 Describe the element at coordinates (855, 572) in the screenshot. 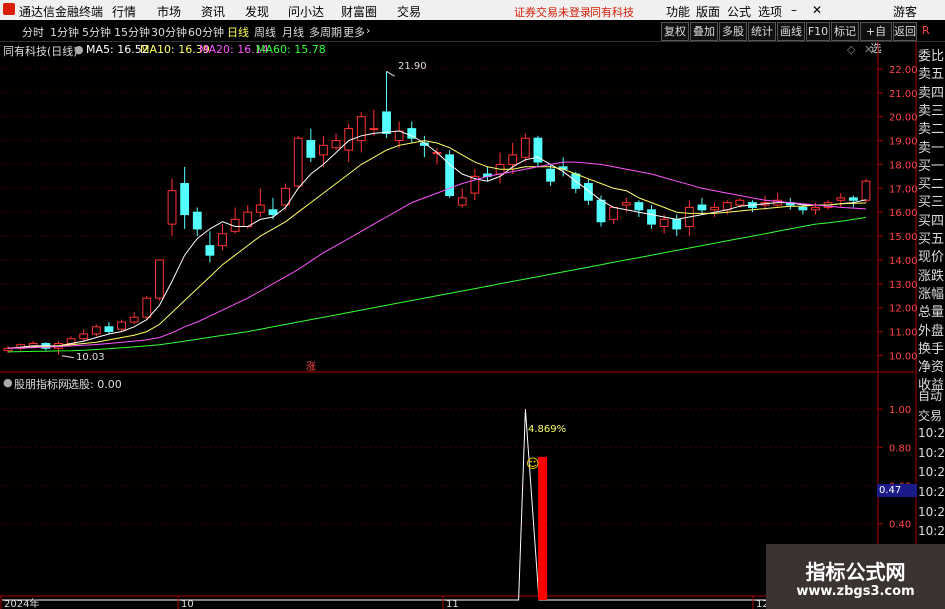

I see `watermark-title: 指标公式网` at that location.